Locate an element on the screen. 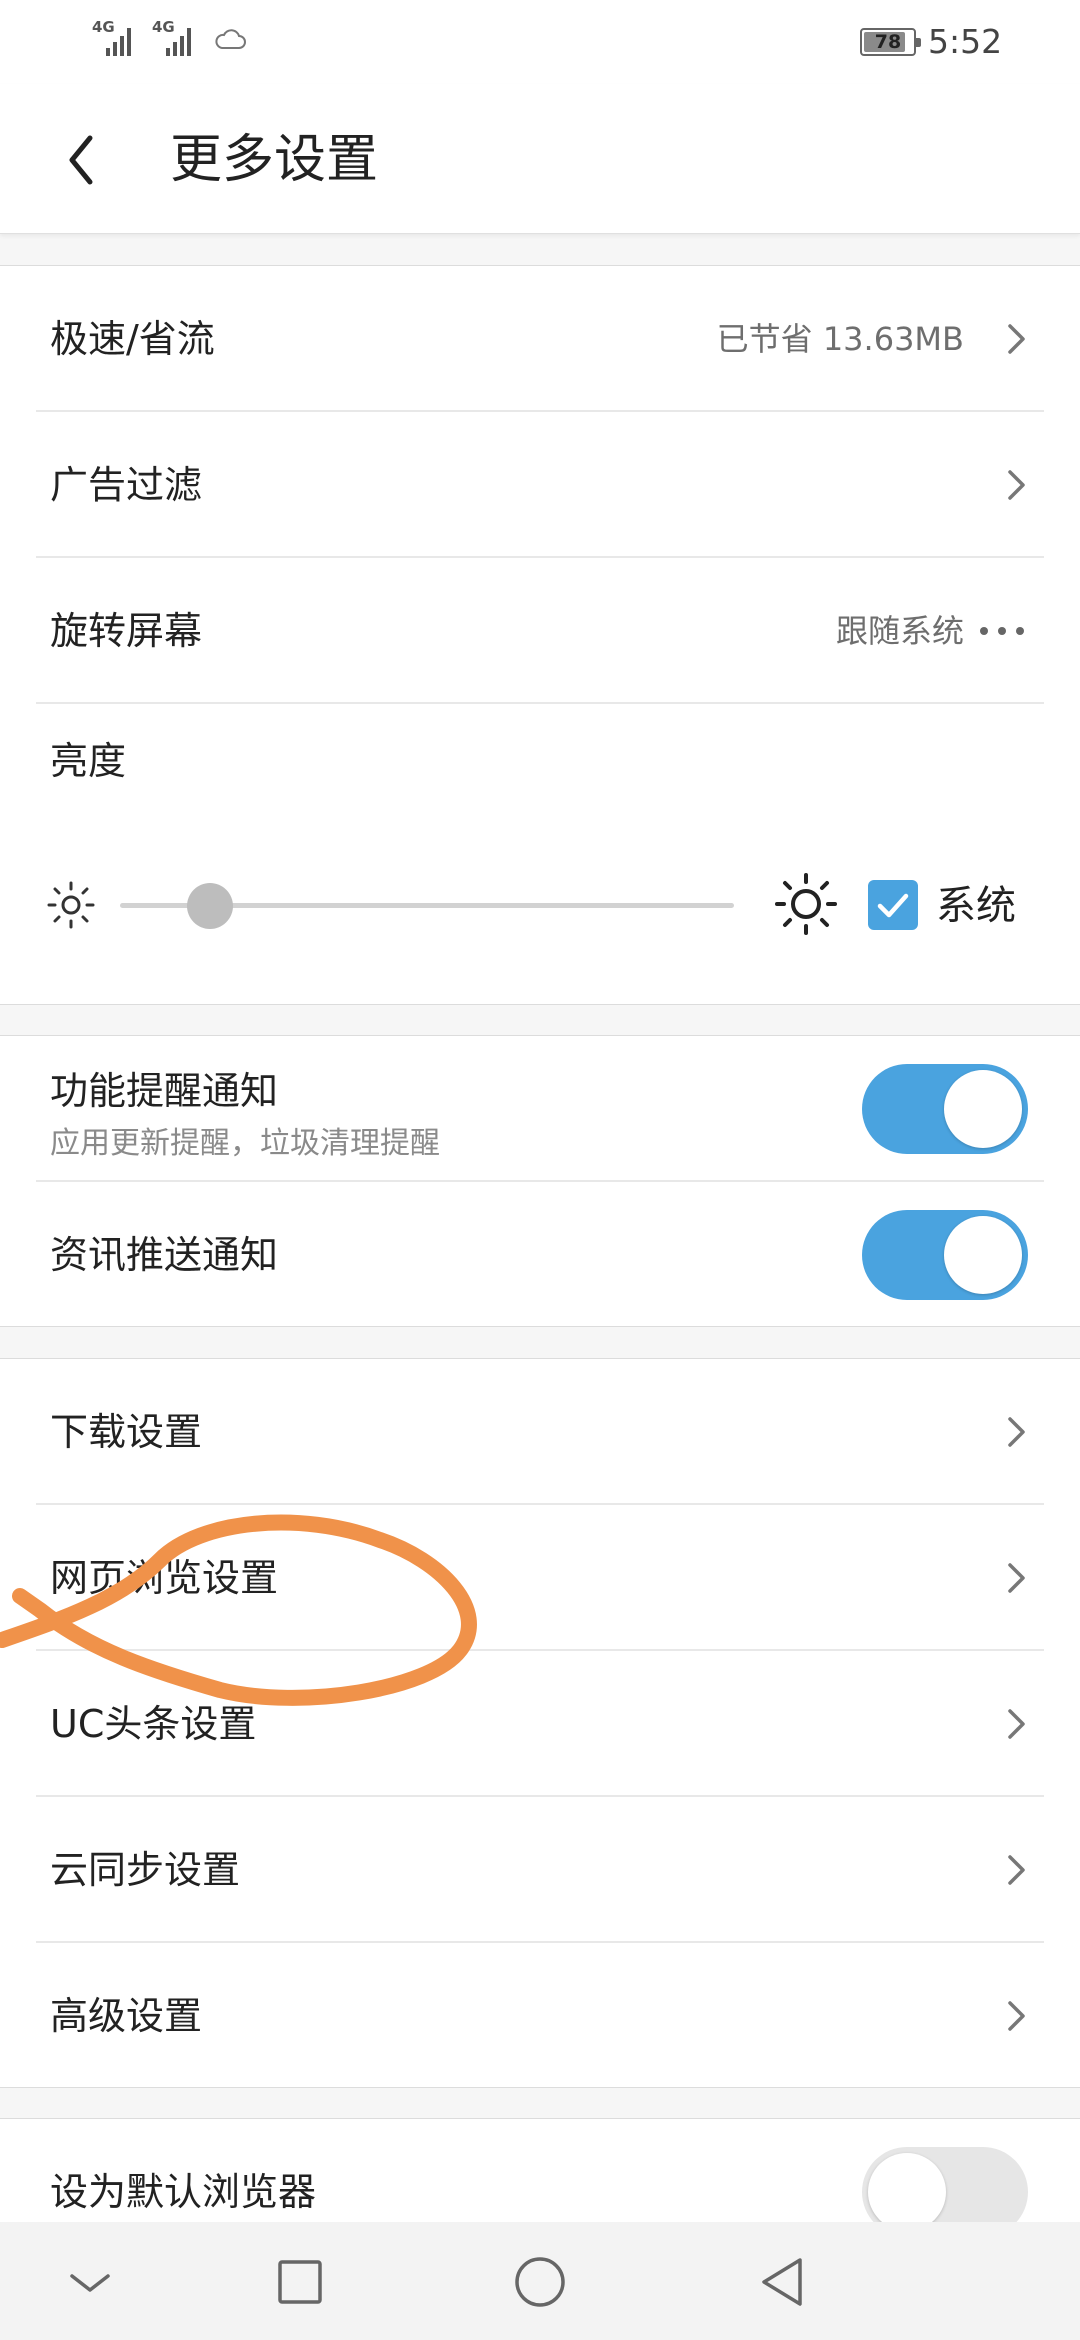  recent-apps-icon is located at coordinates (300, 2282).